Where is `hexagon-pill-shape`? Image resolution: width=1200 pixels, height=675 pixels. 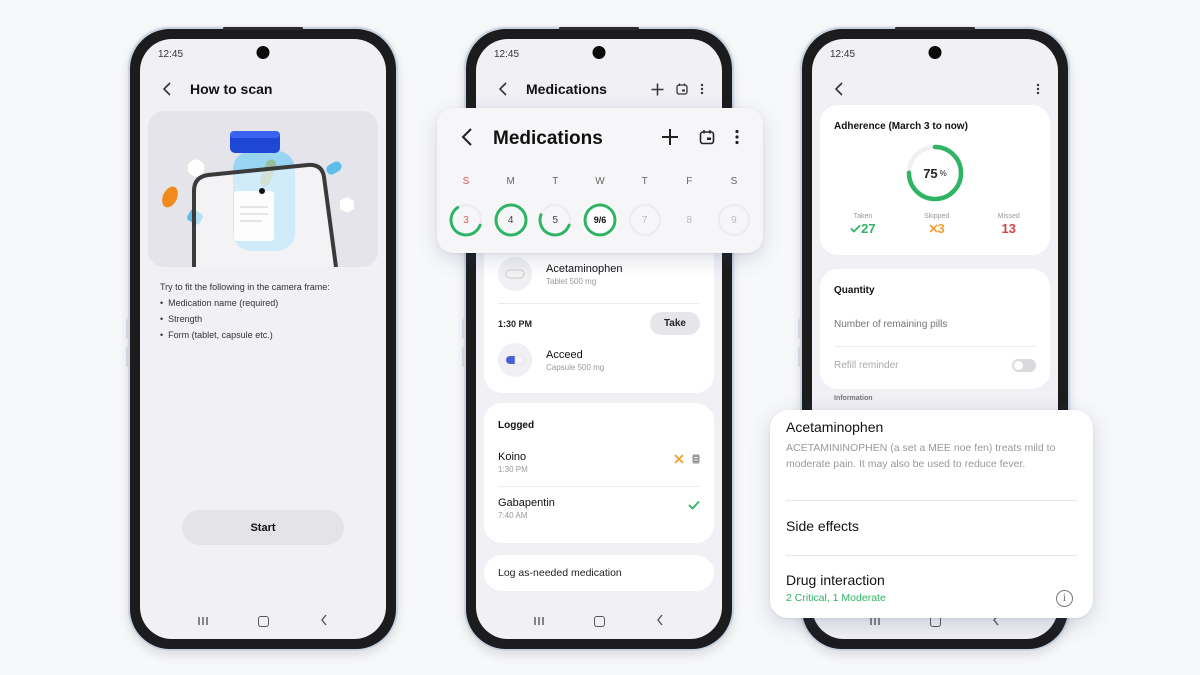
hexagon-pill-shape is located at coordinates (347, 205).